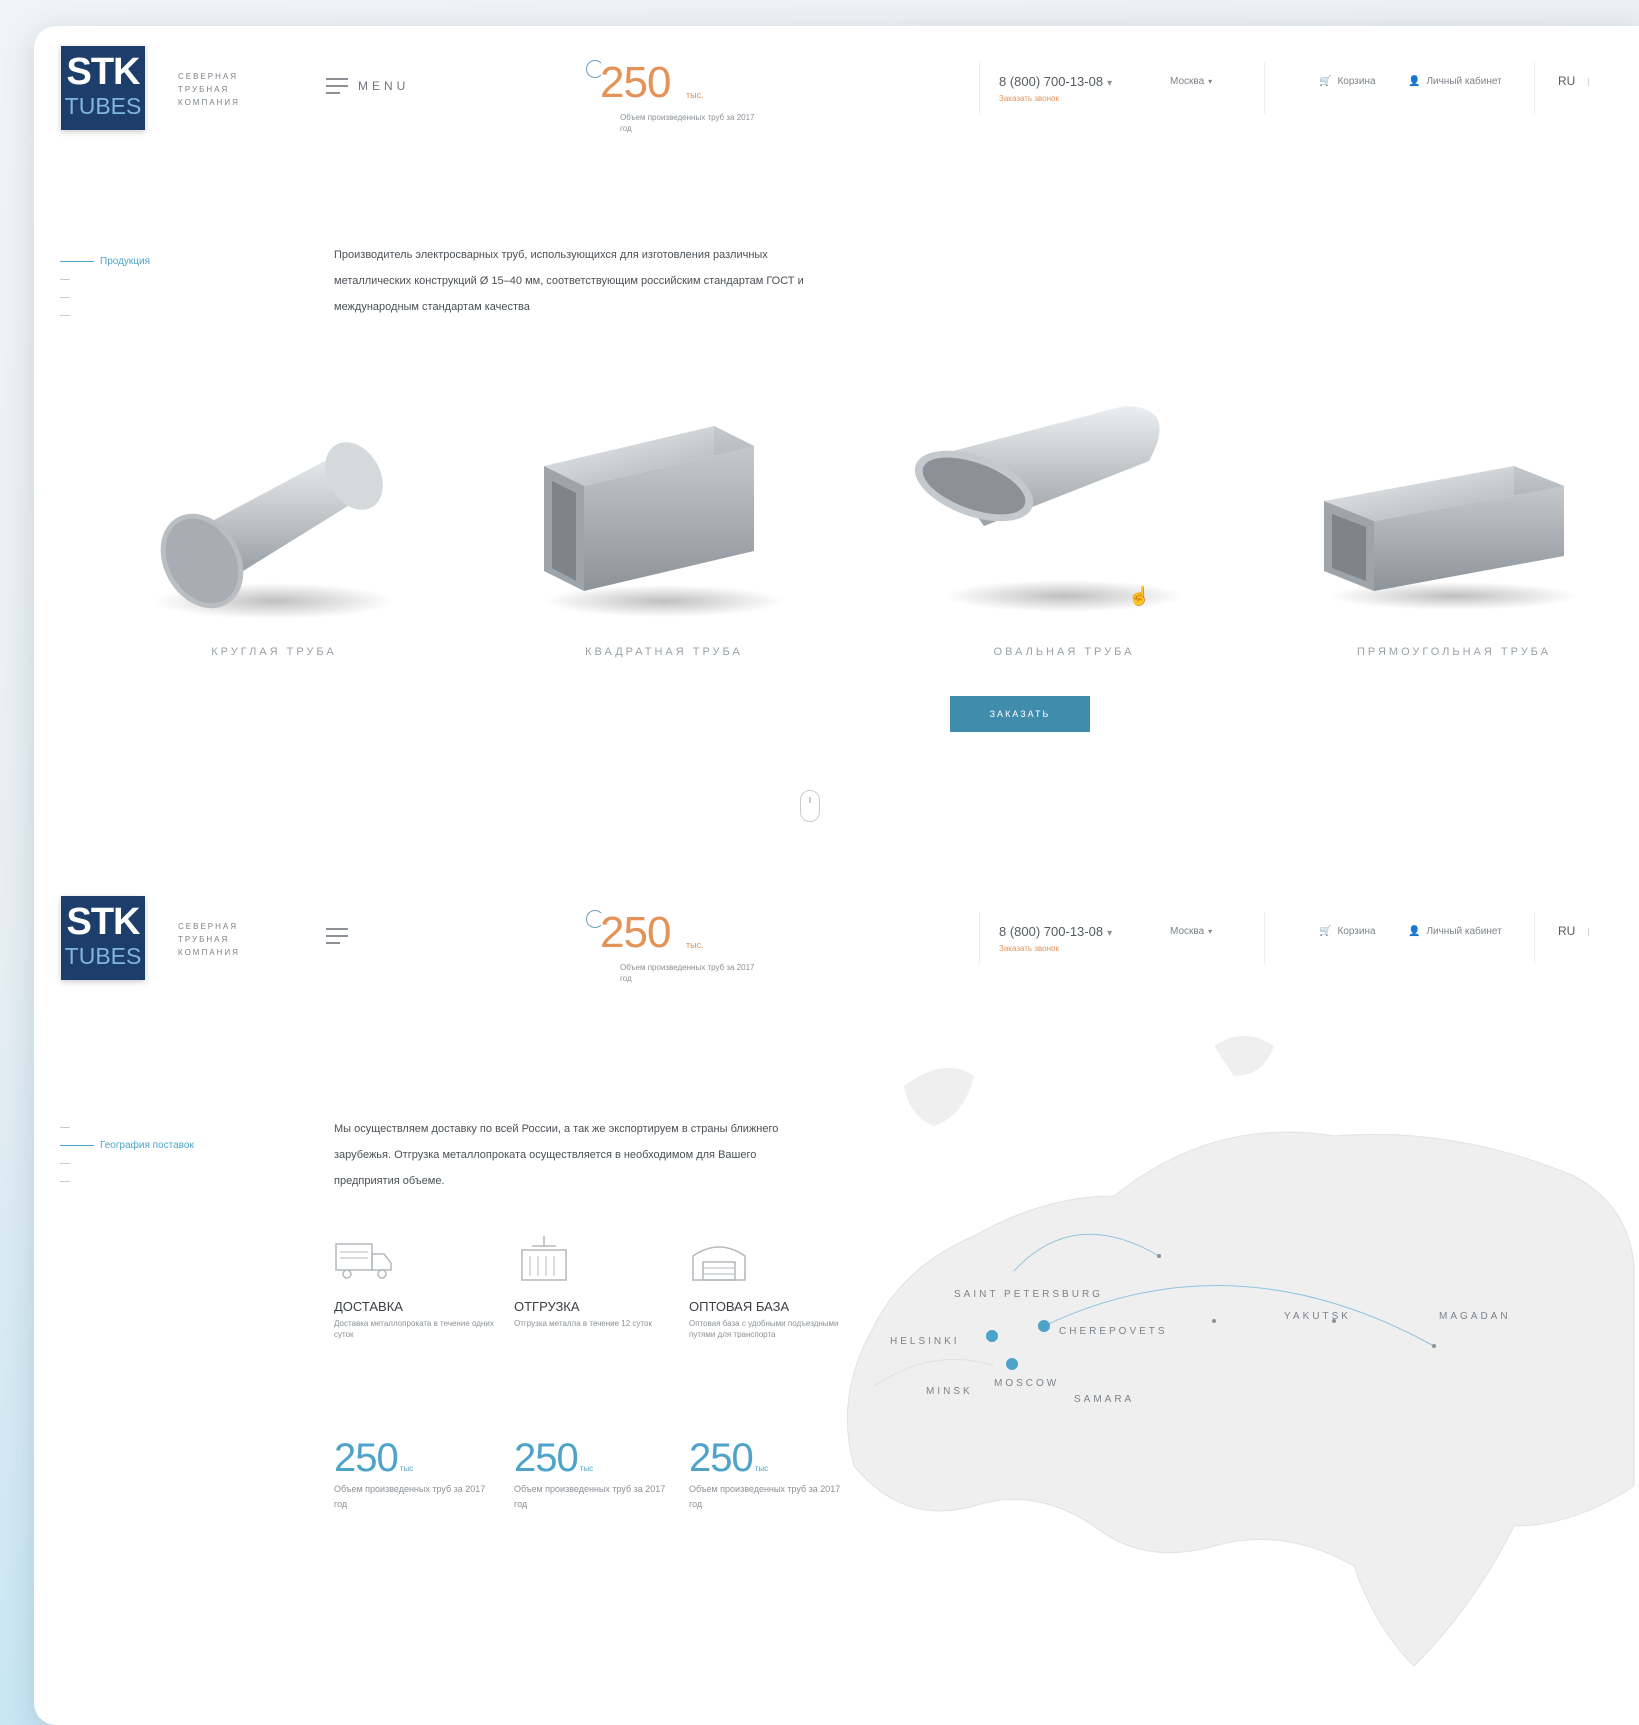 The width and height of the screenshot is (1639, 1725). I want to click on map-city-helsinki: HELSINKI, so click(925, 1341).